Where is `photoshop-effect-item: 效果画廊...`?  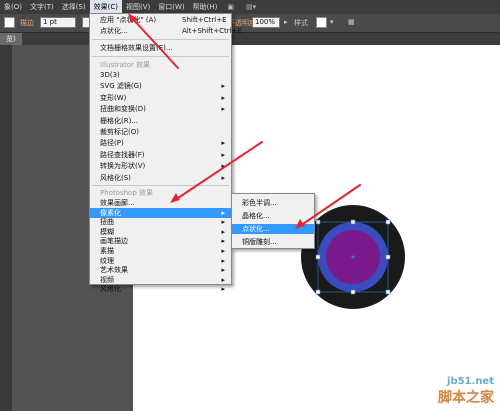
photoshop-effect-item: 效果画廊... is located at coordinates (160, 203).